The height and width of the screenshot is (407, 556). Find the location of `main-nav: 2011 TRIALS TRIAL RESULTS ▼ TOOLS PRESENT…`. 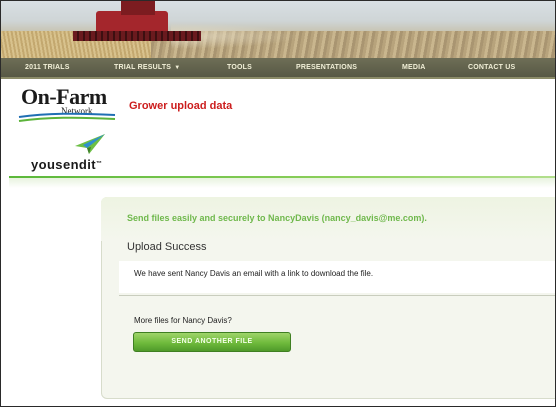

main-nav: 2011 TRIALS TRIAL RESULTS ▼ TOOLS PRESENT… is located at coordinates (278, 68).